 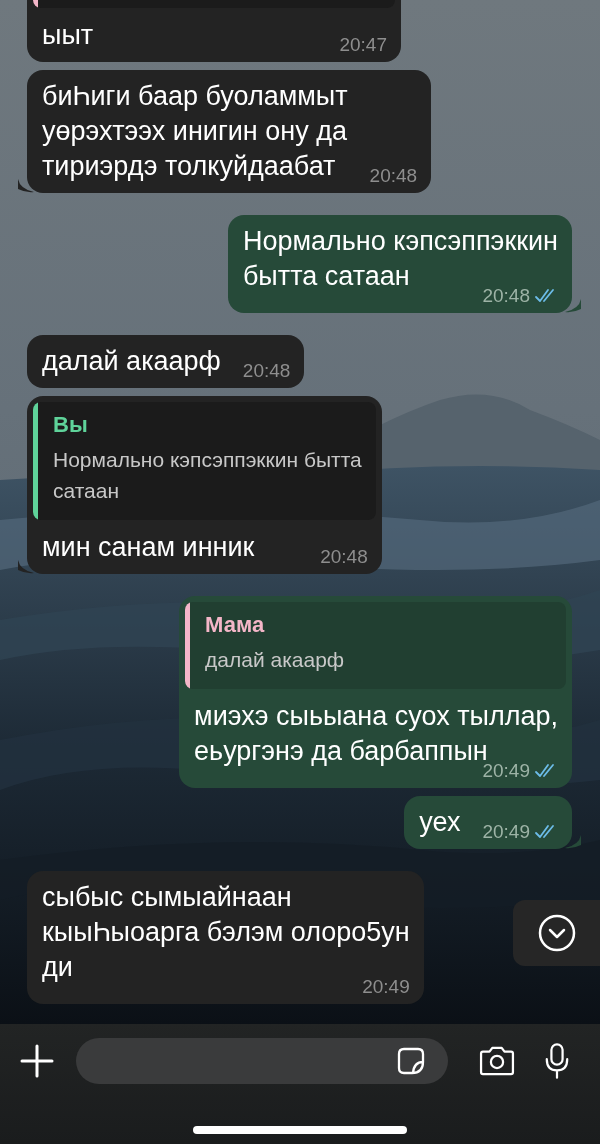 What do you see at coordinates (275, 660) in the screenshot?
I see `quote-text: далай акаарф` at bounding box center [275, 660].